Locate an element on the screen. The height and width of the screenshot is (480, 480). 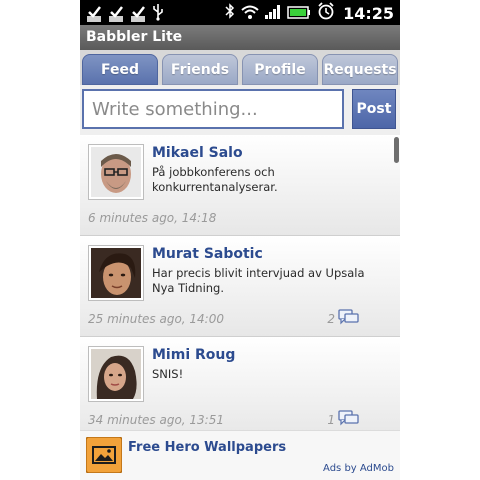
post-author: Murat Sabotic is located at coordinates (207, 254).